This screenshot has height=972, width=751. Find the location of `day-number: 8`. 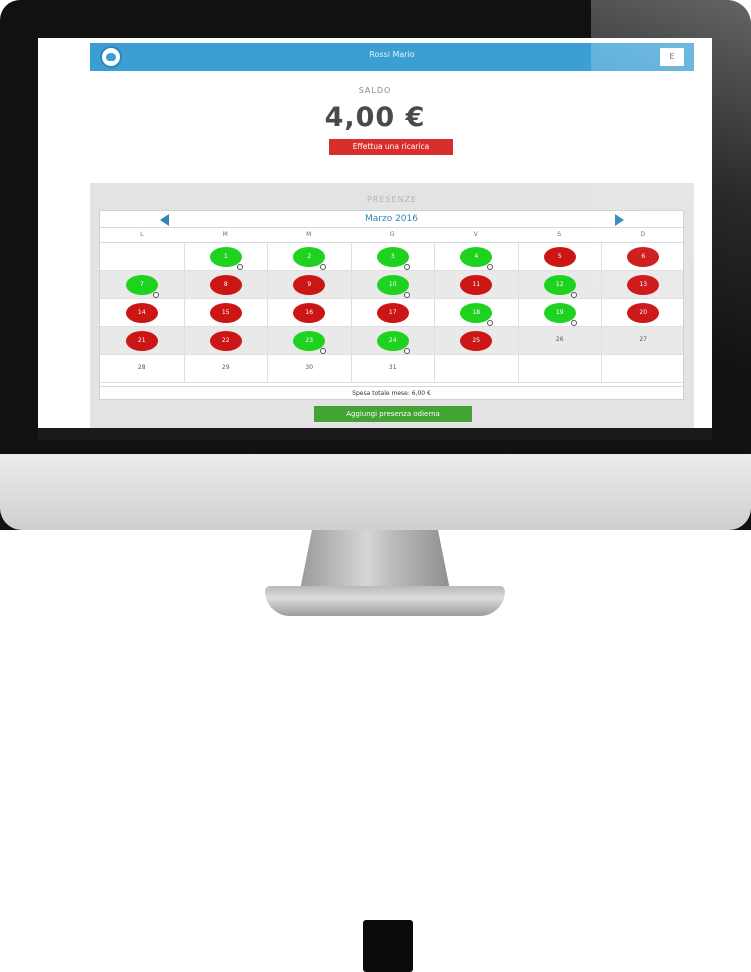

day-number: 8 is located at coordinates (225, 284).